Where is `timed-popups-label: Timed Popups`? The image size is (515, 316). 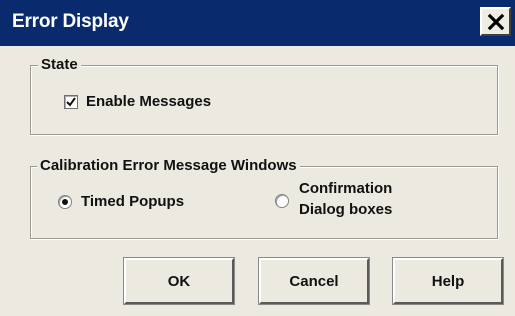 timed-popups-label: Timed Popups is located at coordinates (132, 202).